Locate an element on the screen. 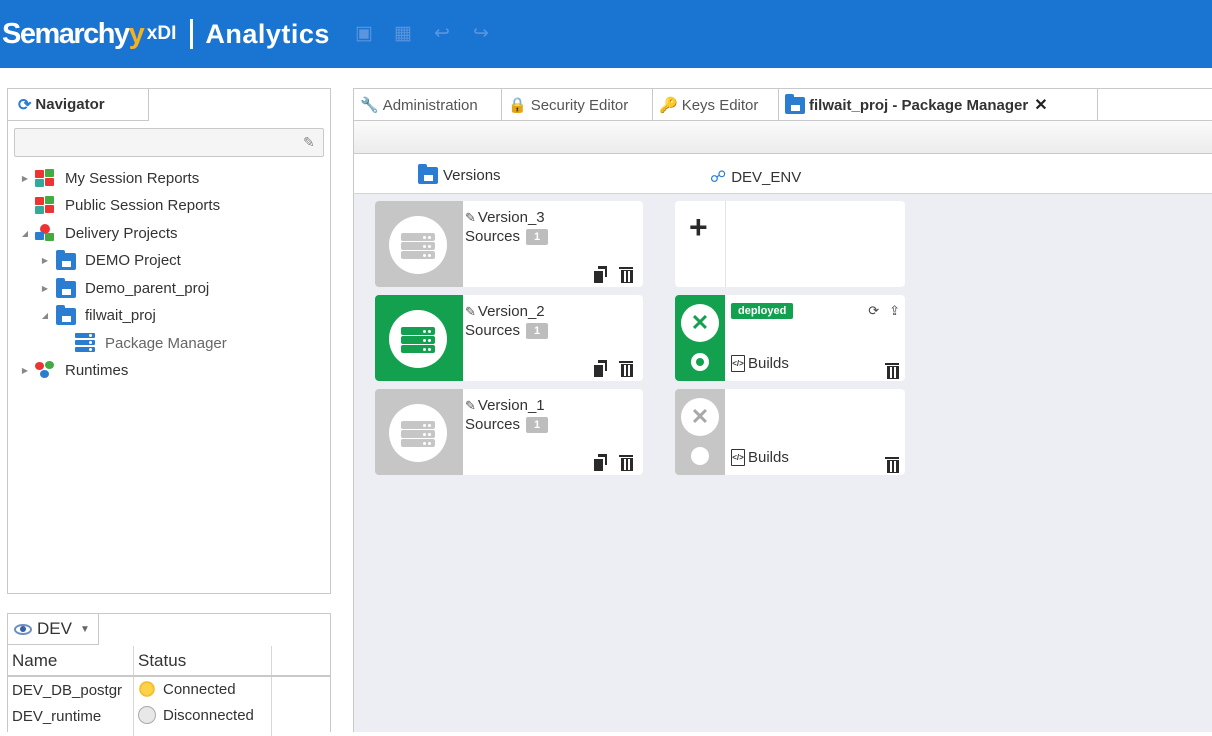 The width and height of the screenshot is (1212, 736). eye-icon is located at coordinates (23, 629).